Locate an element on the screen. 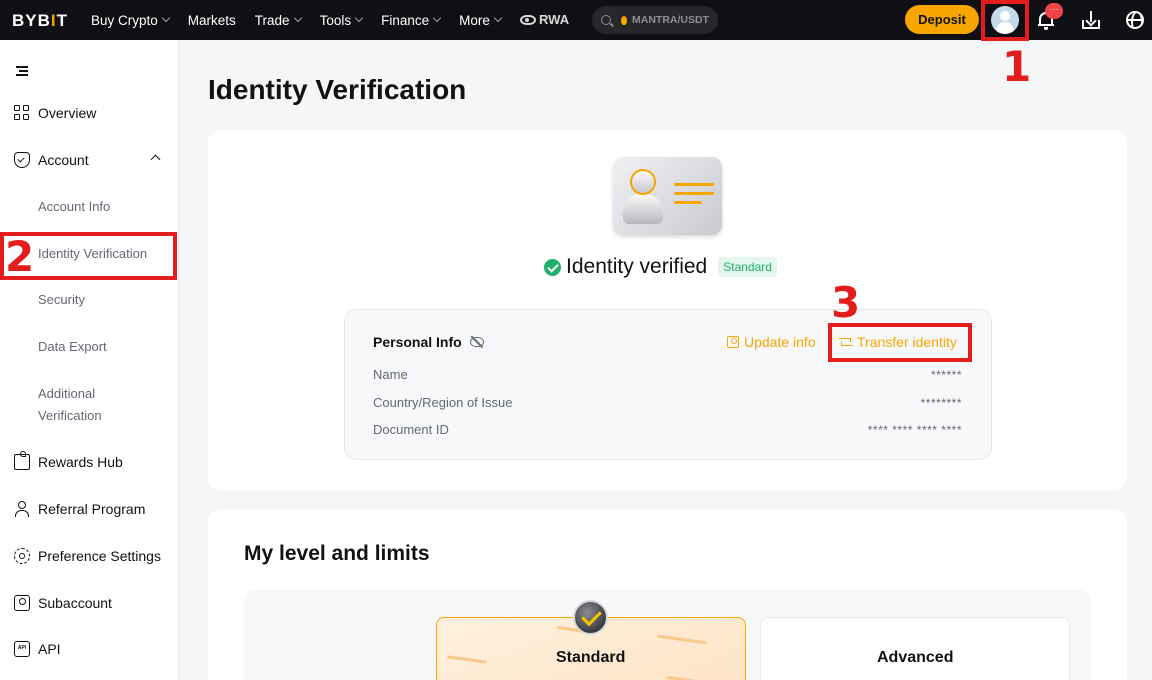 This screenshot has width=1152, height=680. name-value: ****** is located at coordinates (946, 375).